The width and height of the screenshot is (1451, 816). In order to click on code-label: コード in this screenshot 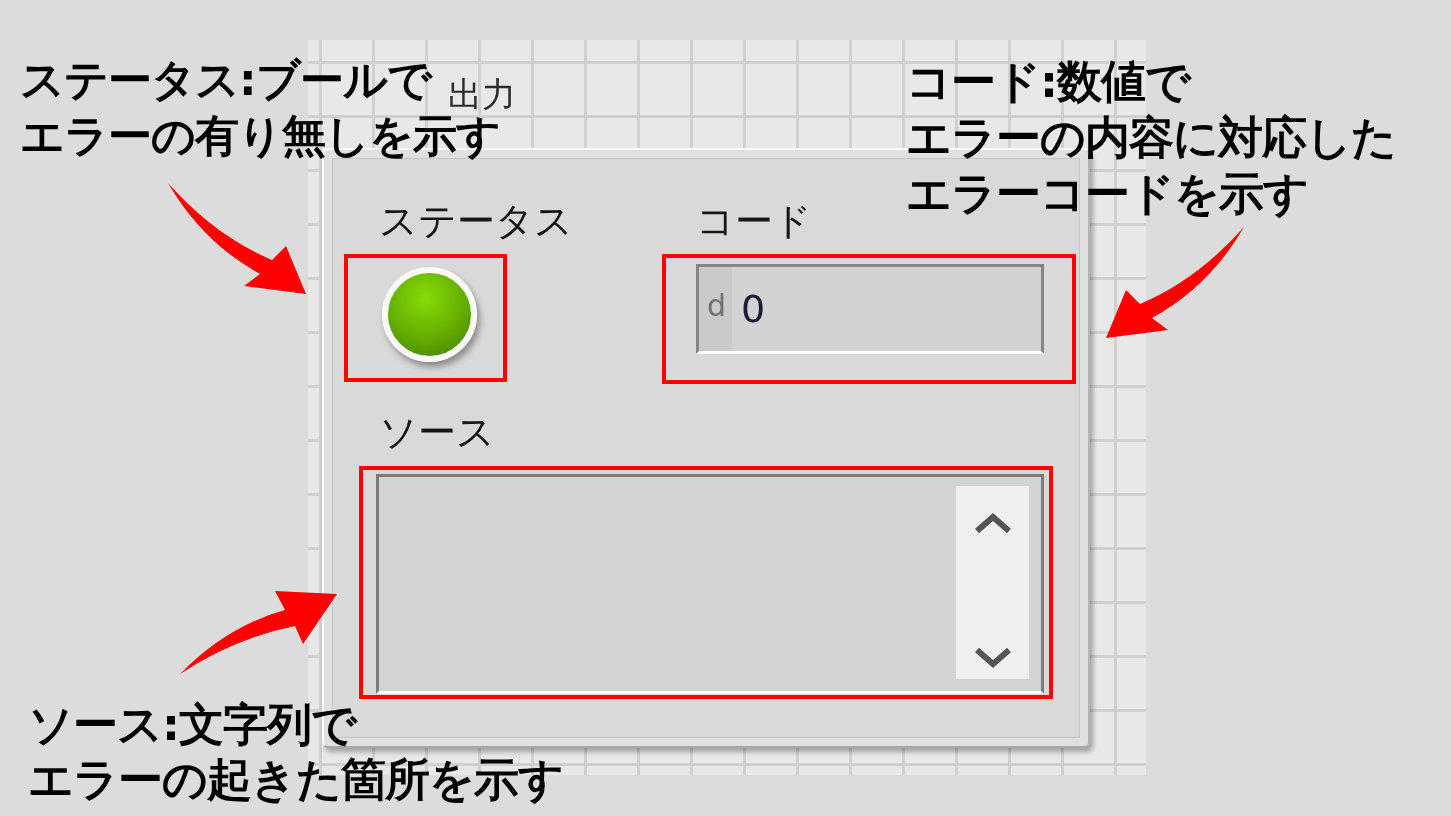, I will do `click(754, 221)`.